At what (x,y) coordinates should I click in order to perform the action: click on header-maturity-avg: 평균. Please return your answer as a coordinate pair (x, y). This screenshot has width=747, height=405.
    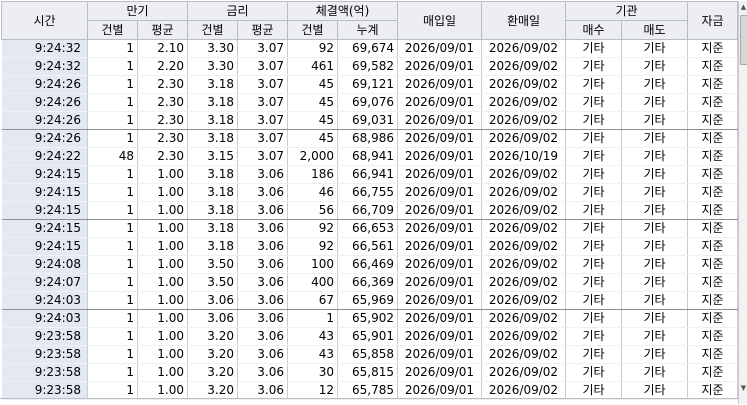
    Looking at the image, I should click on (162, 30).